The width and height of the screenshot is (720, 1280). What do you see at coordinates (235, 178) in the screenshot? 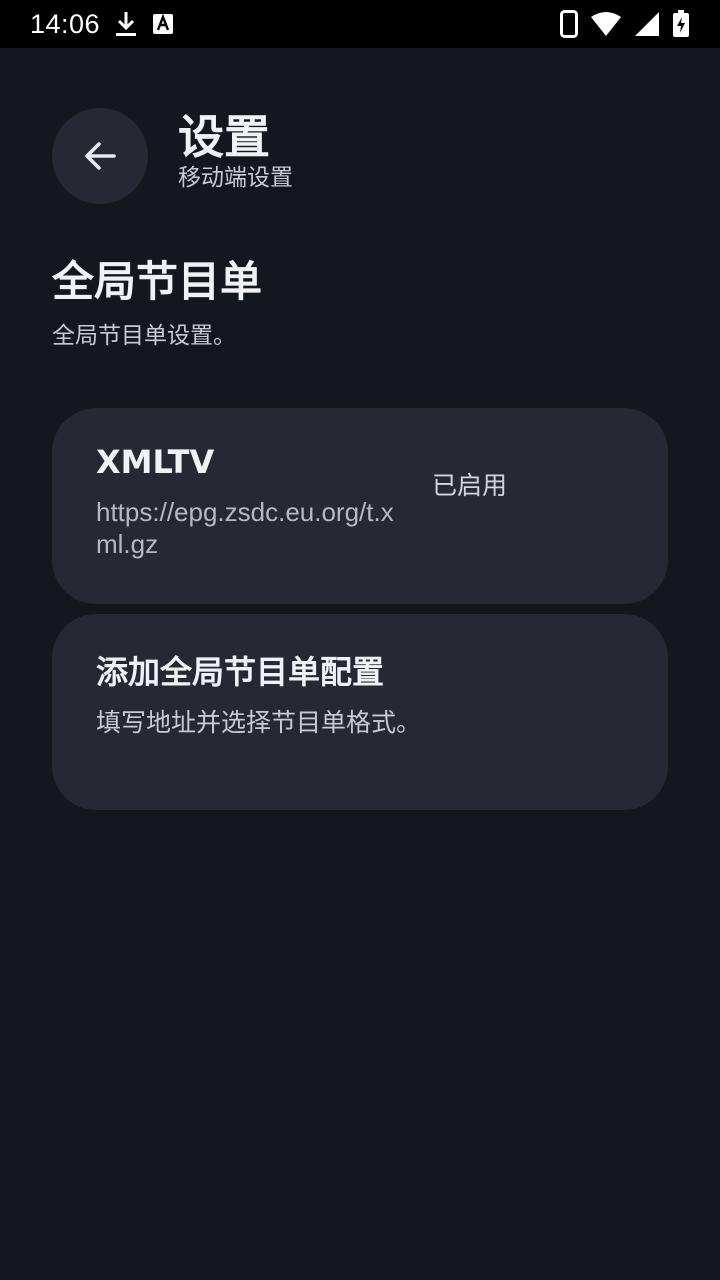
I see `page-subtitle: 移动端设置` at bounding box center [235, 178].